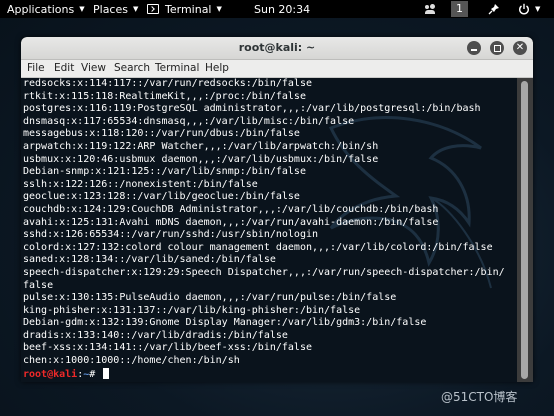 This screenshot has height=416, width=554. I want to click on menu-help: Help, so click(217, 68).